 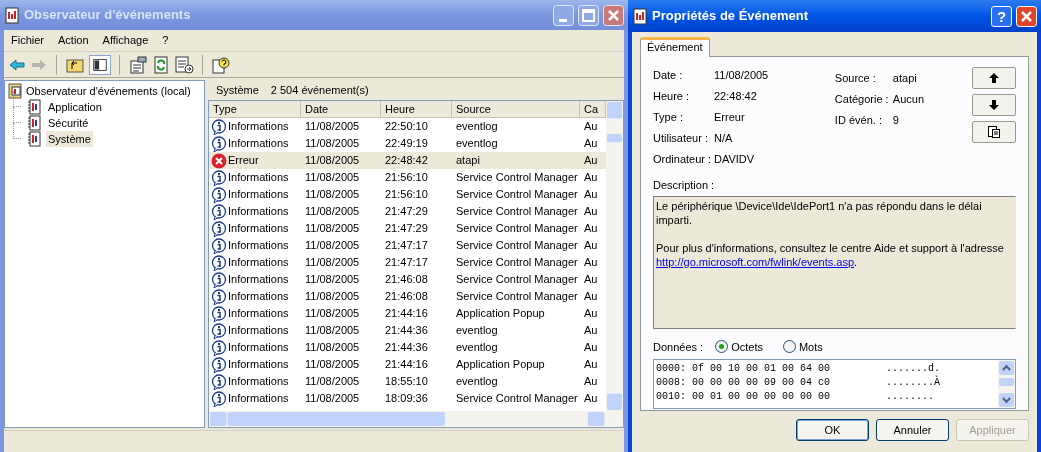 I want to click on field-label: Heure :, so click(x=672, y=96).